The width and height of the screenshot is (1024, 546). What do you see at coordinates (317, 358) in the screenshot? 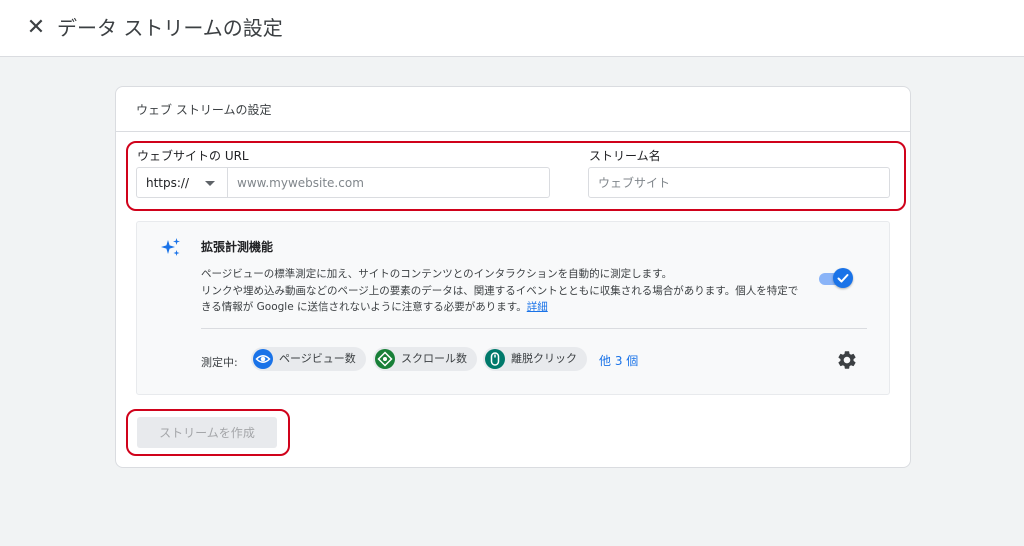
I see `chip-label: ページビュー数` at bounding box center [317, 358].